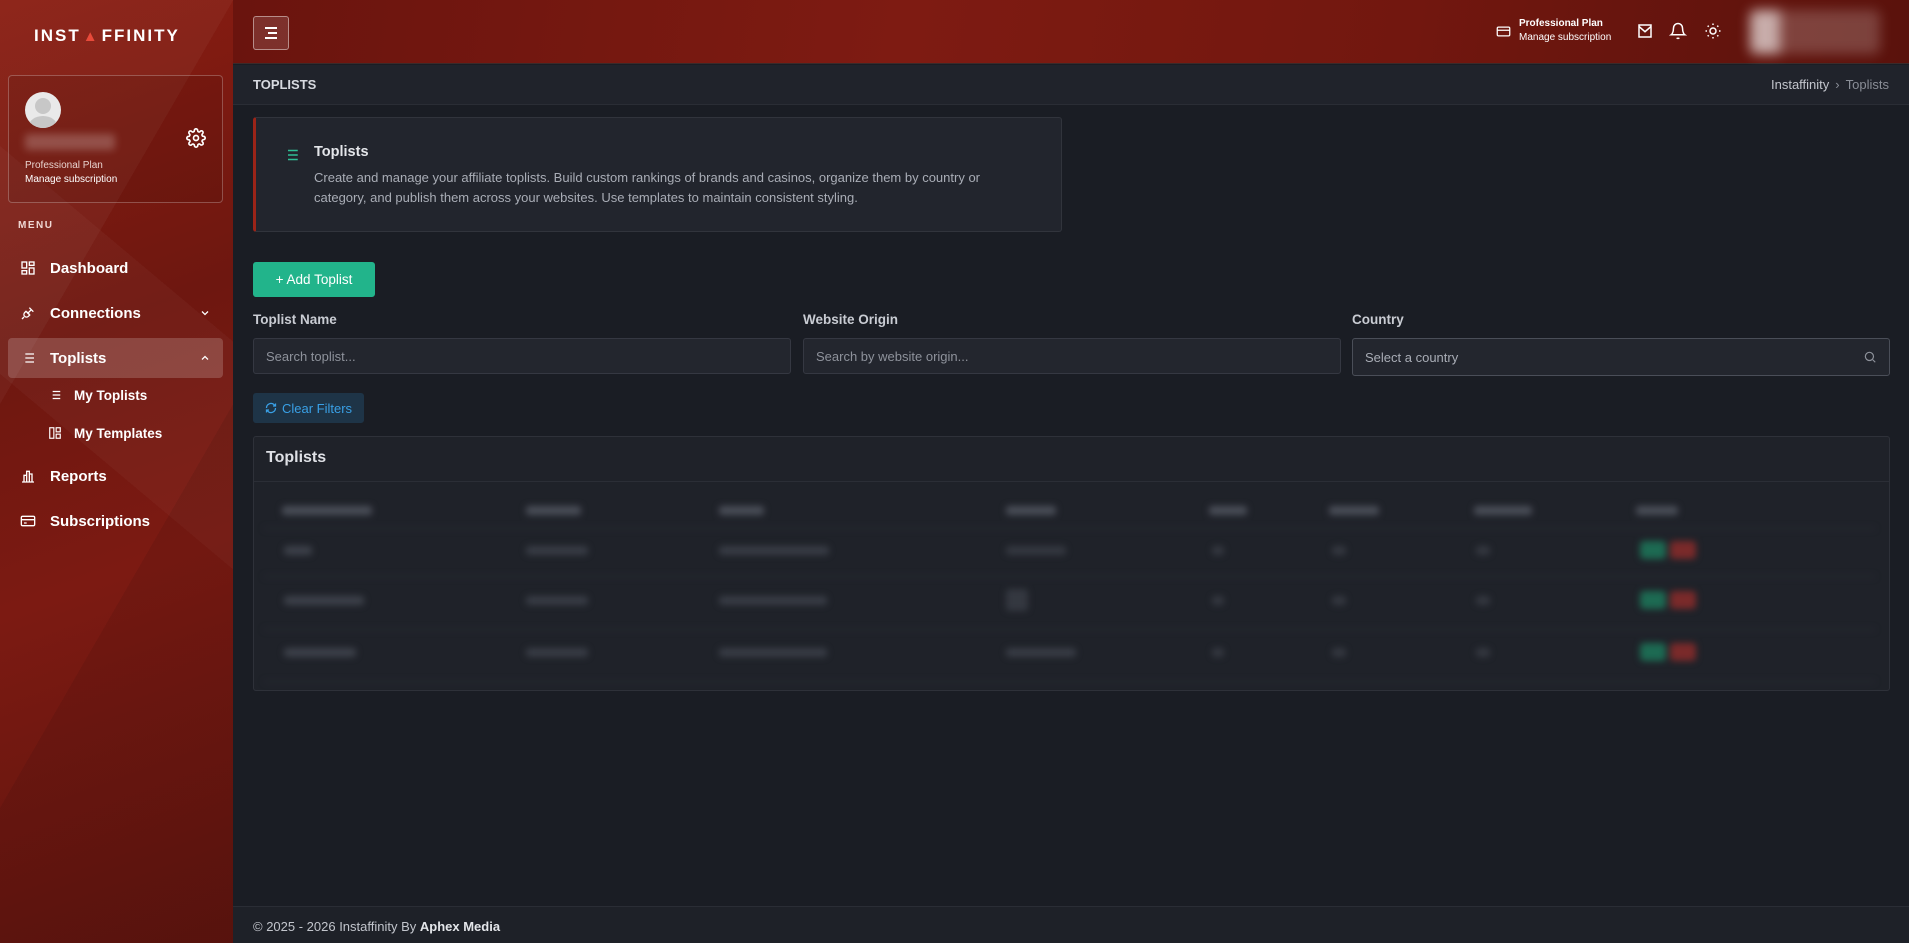 This screenshot has width=1909, height=943. Describe the element at coordinates (1713, 31) in the screenshot. I see `sun-icon` at that location.